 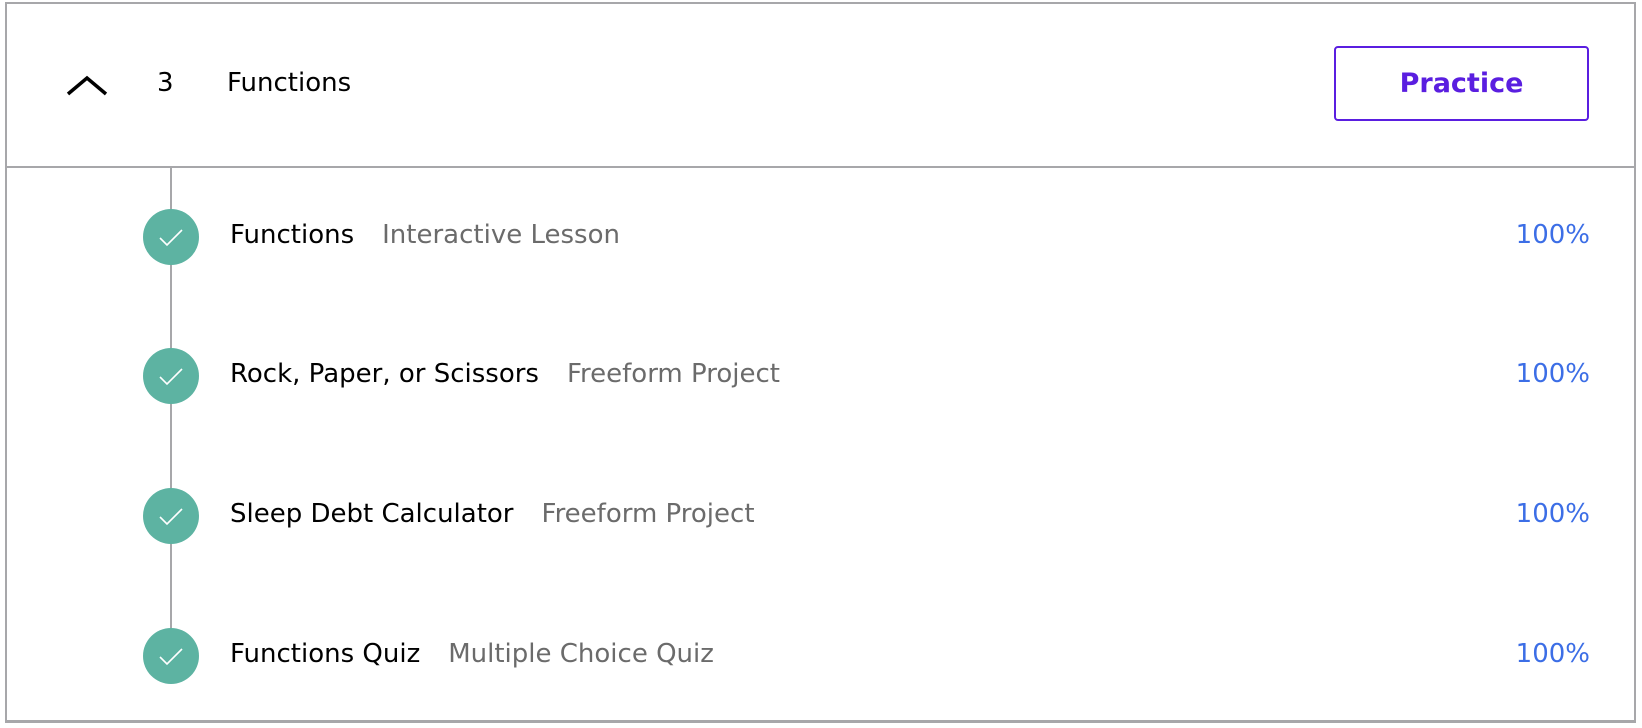 I want to click on item-name: Functions Quiz, so click(x=325, y=654).